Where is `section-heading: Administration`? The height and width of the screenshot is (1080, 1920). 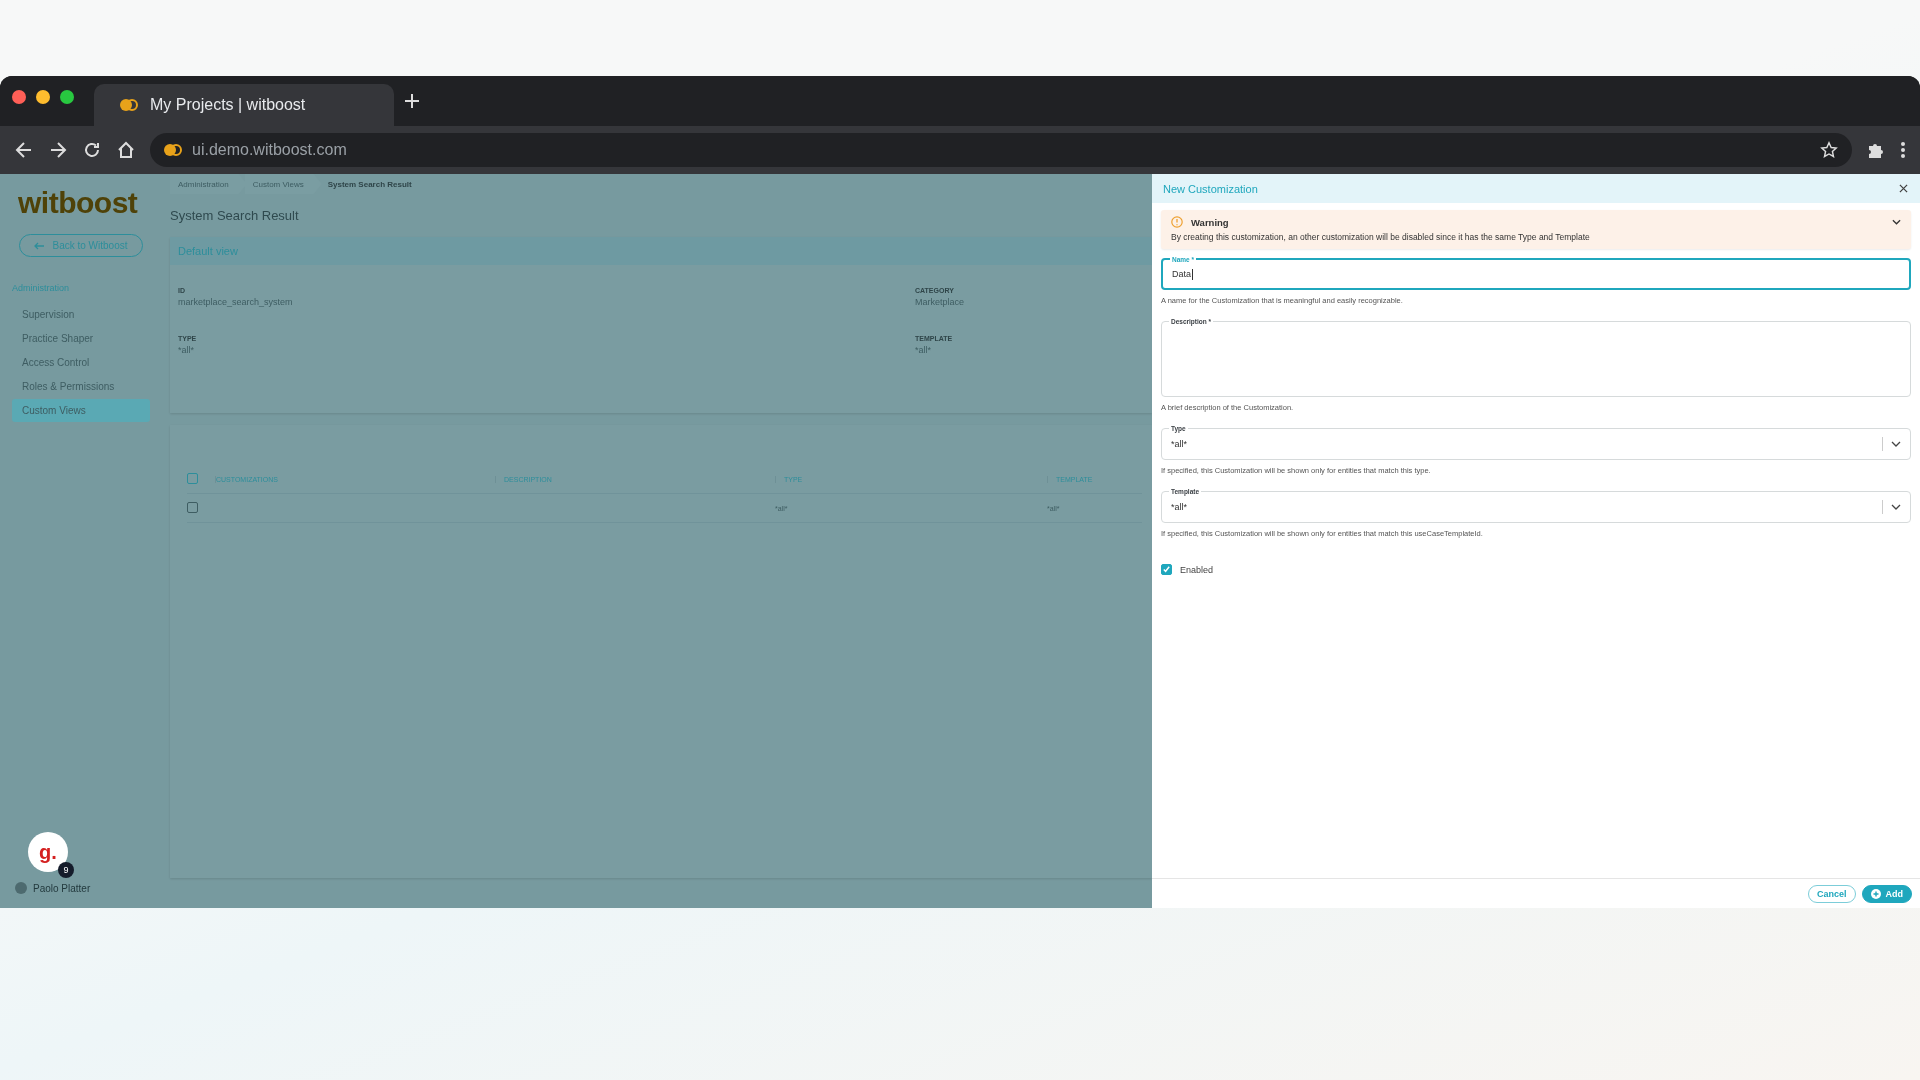
section-heading: Administration is located at coordinates (41, 288).